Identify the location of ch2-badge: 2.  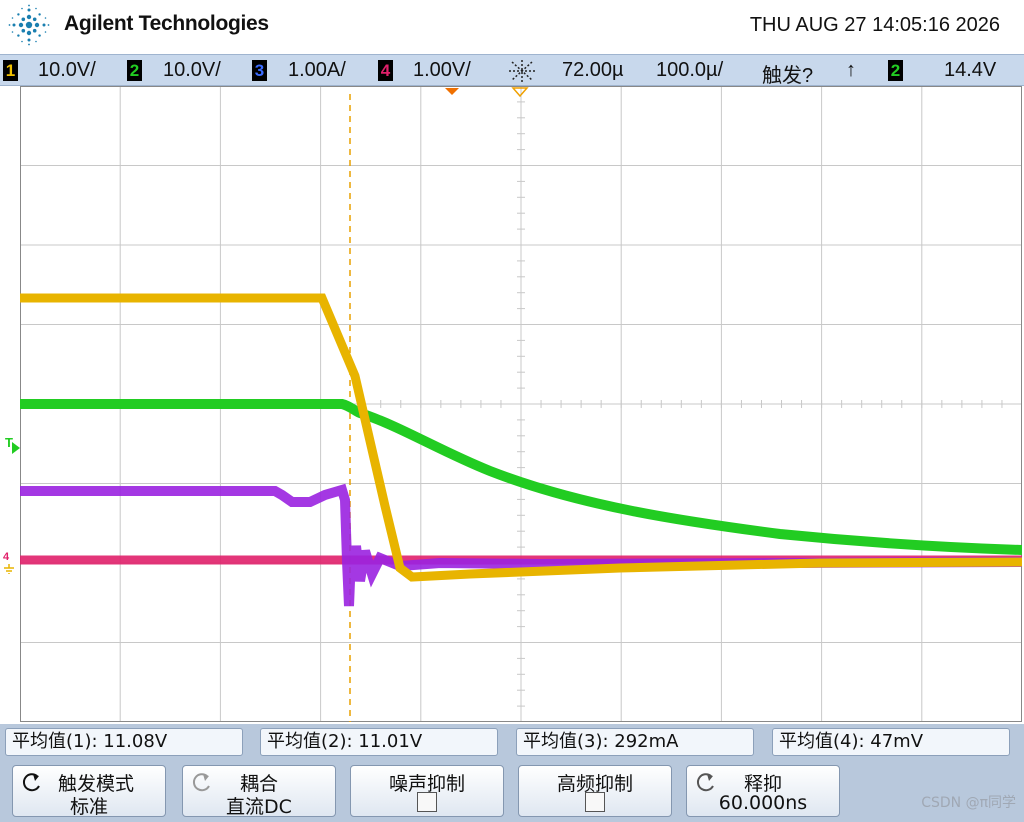
(134, 70).